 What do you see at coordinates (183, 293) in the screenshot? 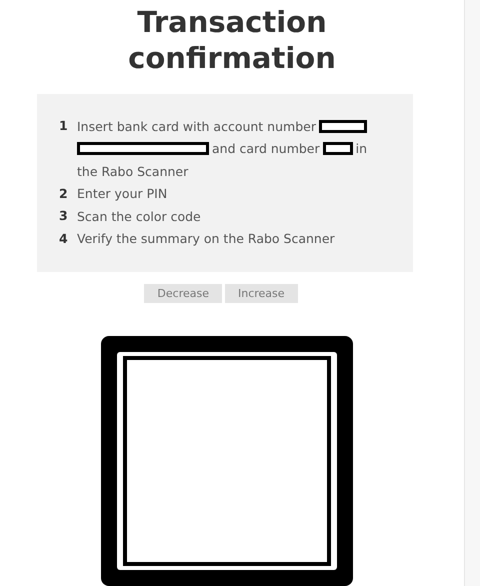
I see `zoom-button: Decrease` at bounding box center [183, 293].